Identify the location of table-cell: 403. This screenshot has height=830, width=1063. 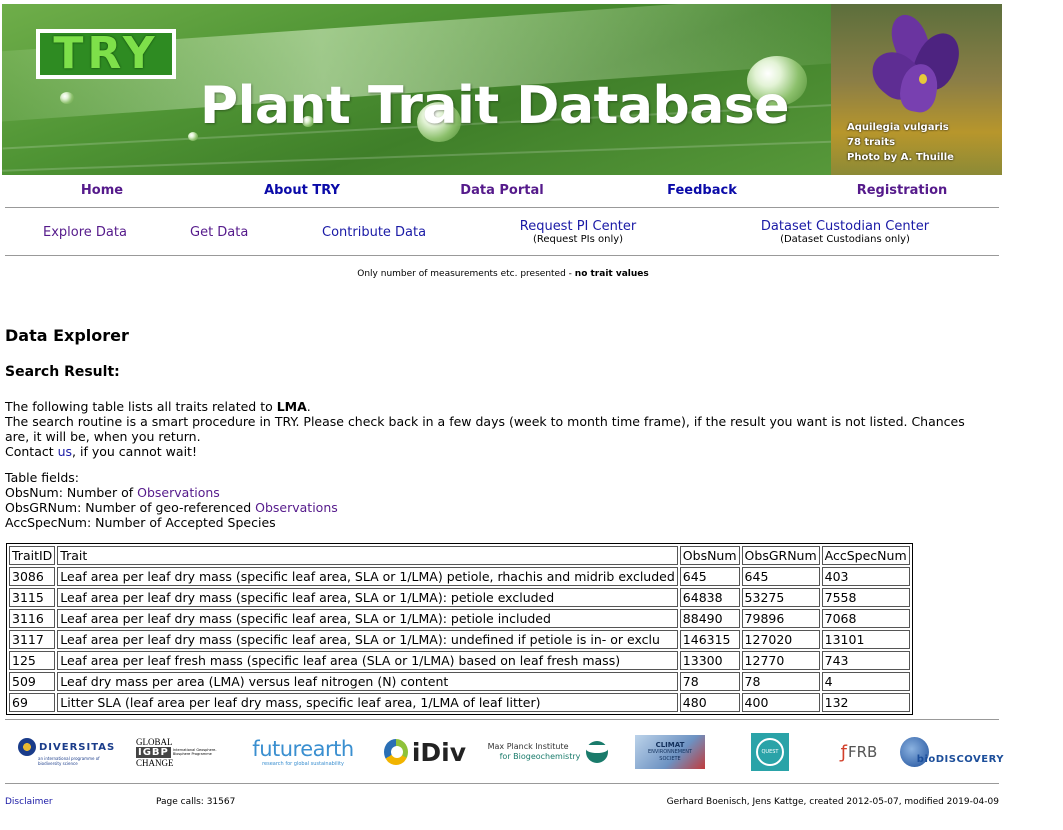
(865, 576).